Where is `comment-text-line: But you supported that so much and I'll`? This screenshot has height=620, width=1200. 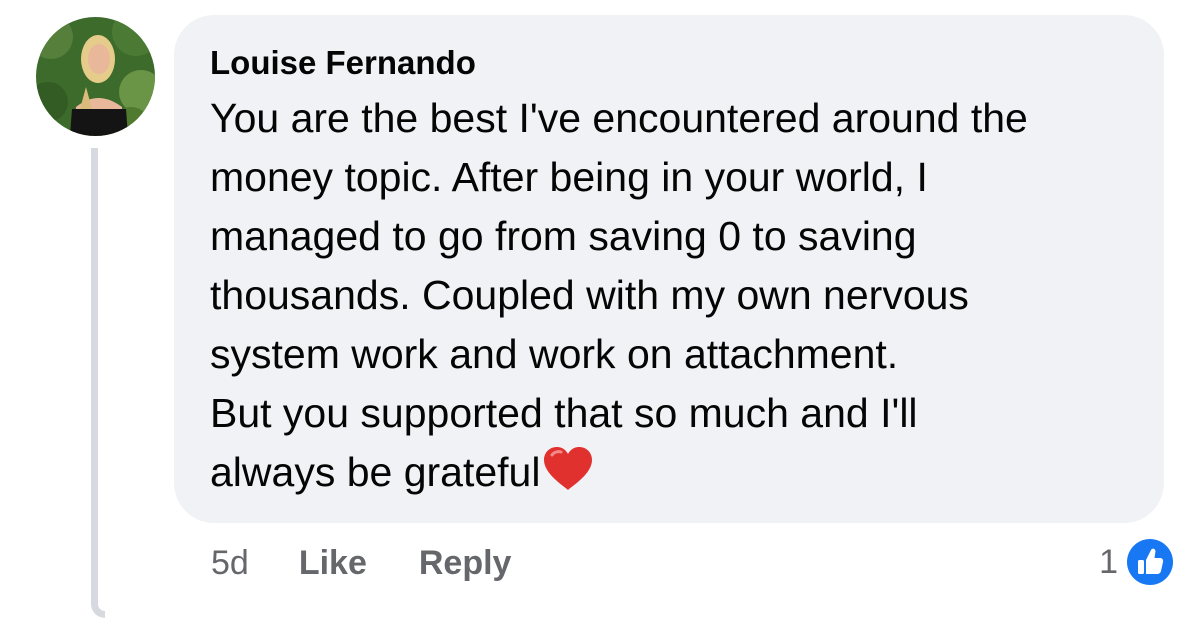
comment-text-line: But you supported that so much and I'll is located at coordinates (564, 413).